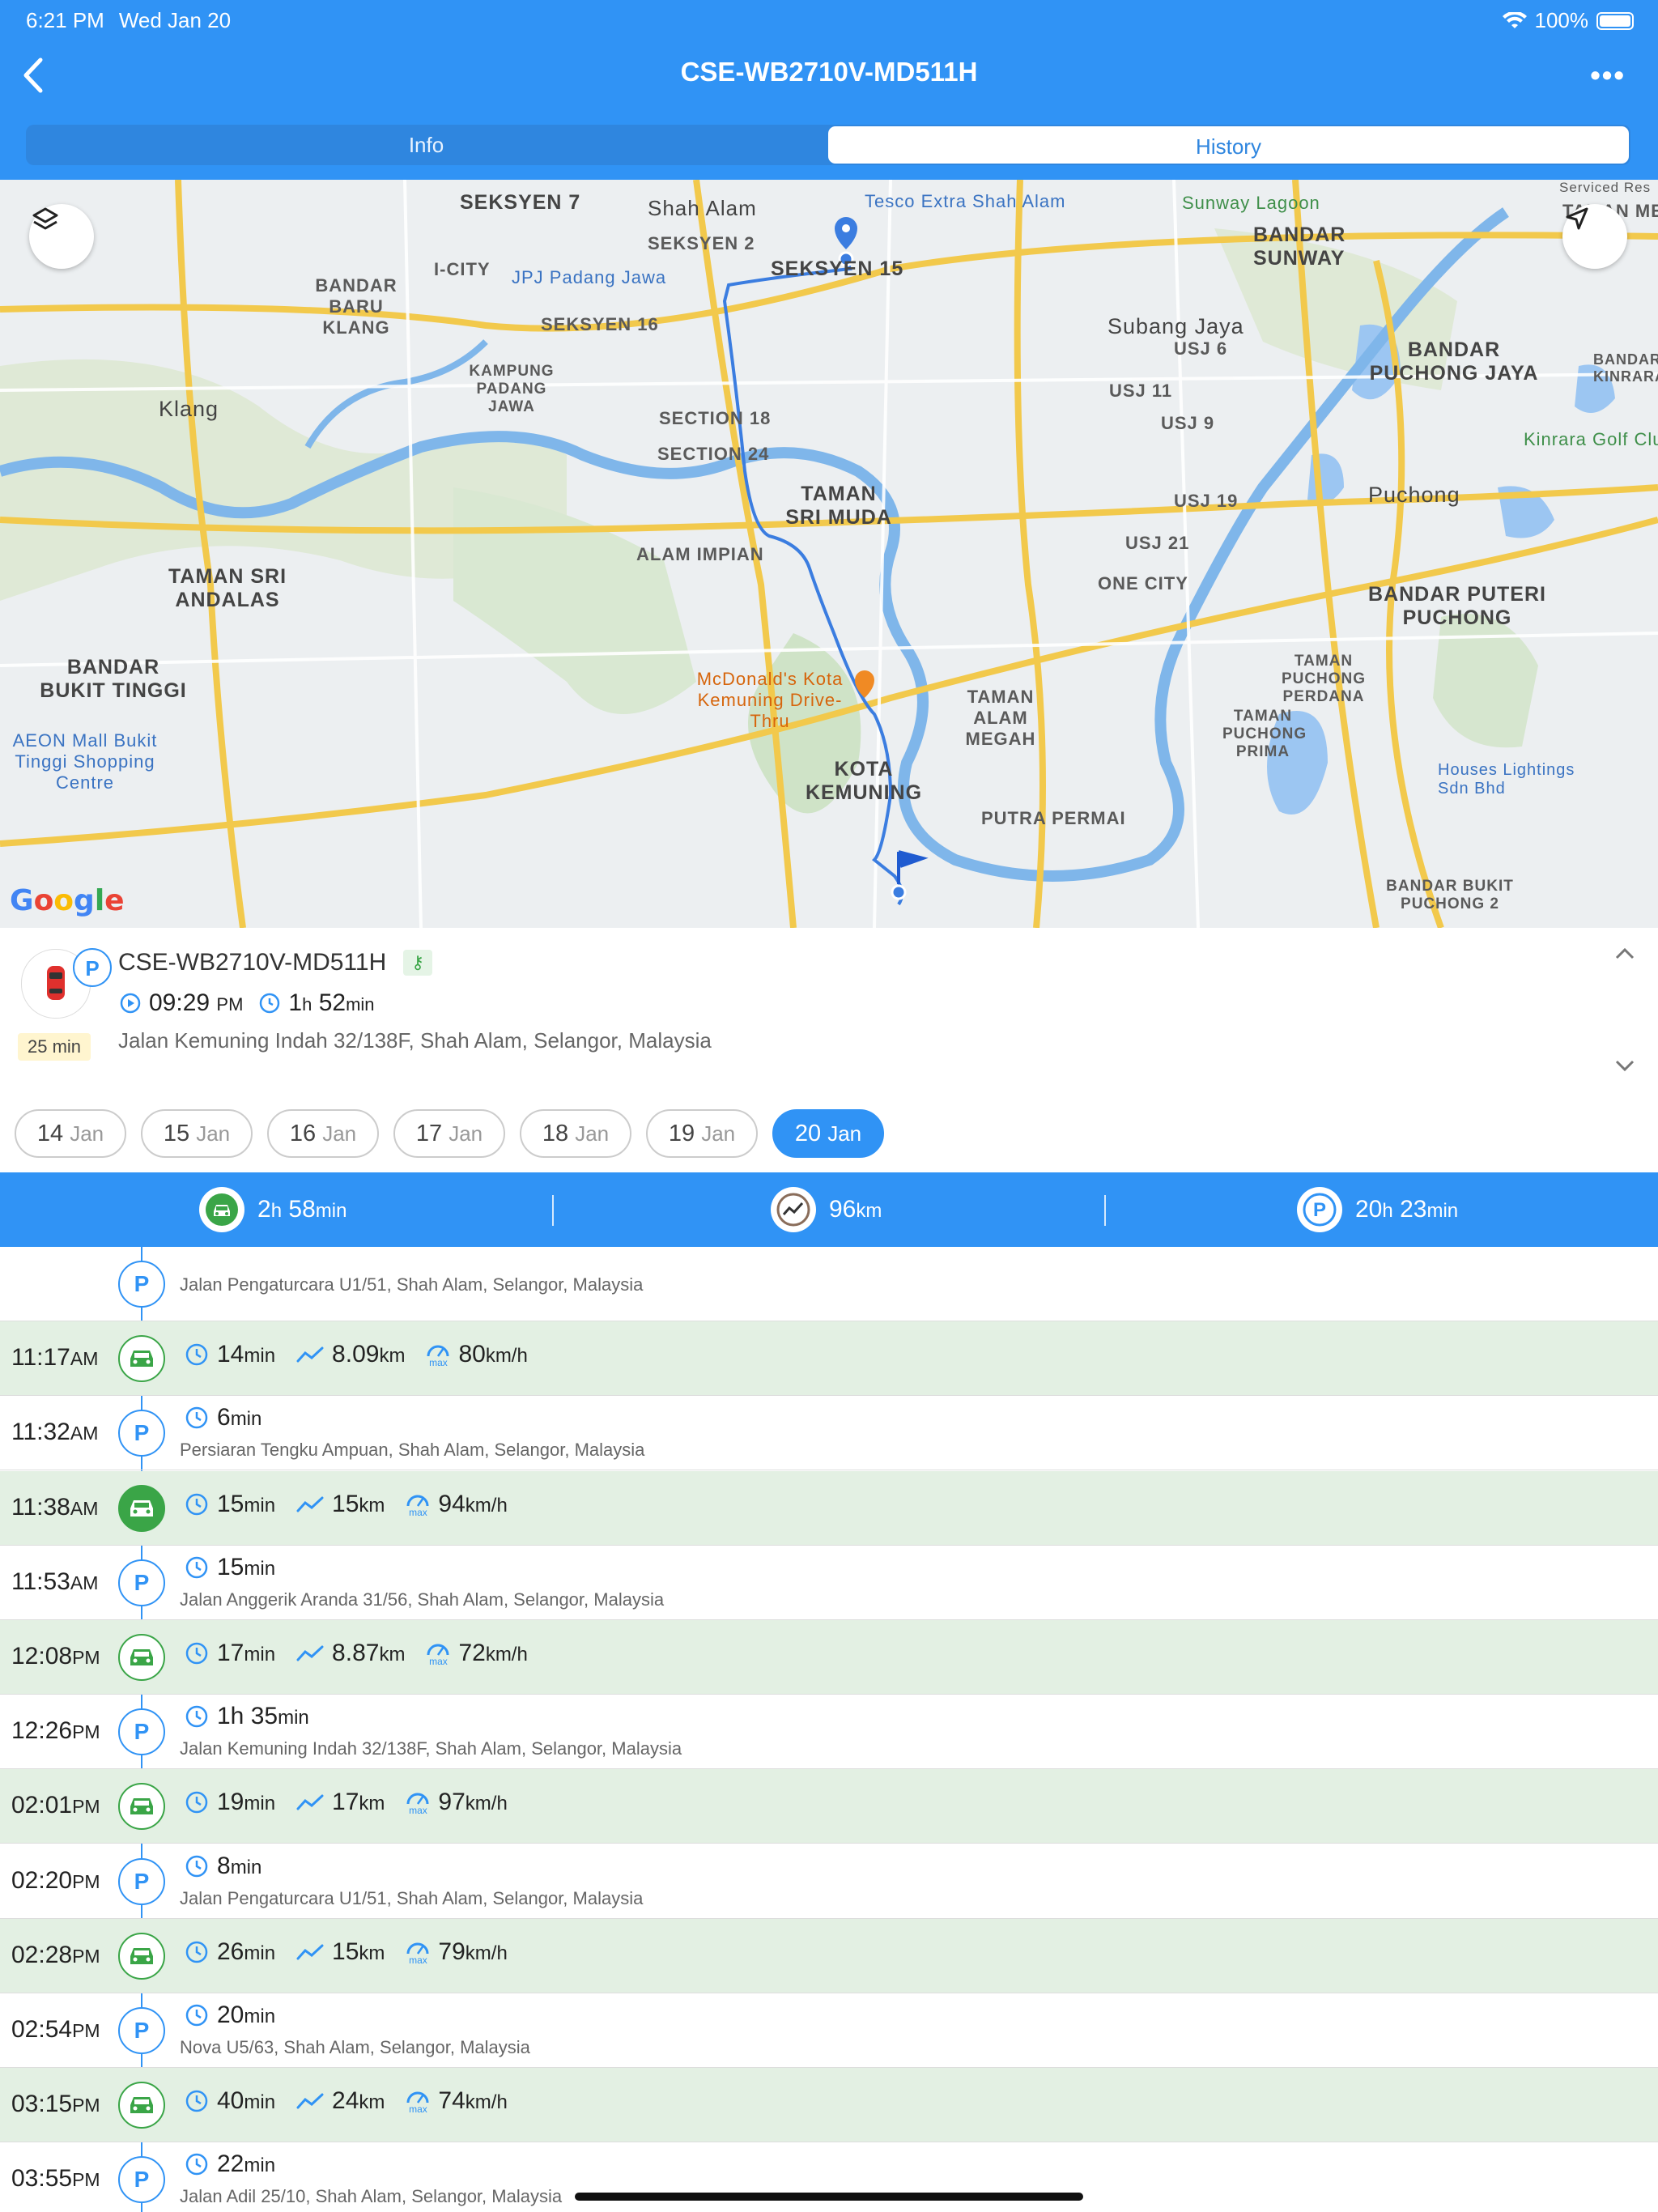 This screenshot has height=2212, width=1658. I want to click on drive-row: 02:28PM 26min 15km max 79km/h, so click(829, 1956).